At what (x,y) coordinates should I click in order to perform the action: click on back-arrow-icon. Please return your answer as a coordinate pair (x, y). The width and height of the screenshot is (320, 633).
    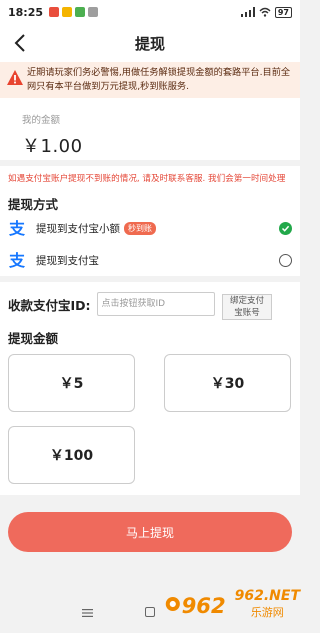
    Looking at the image, I should click on (20, 43).